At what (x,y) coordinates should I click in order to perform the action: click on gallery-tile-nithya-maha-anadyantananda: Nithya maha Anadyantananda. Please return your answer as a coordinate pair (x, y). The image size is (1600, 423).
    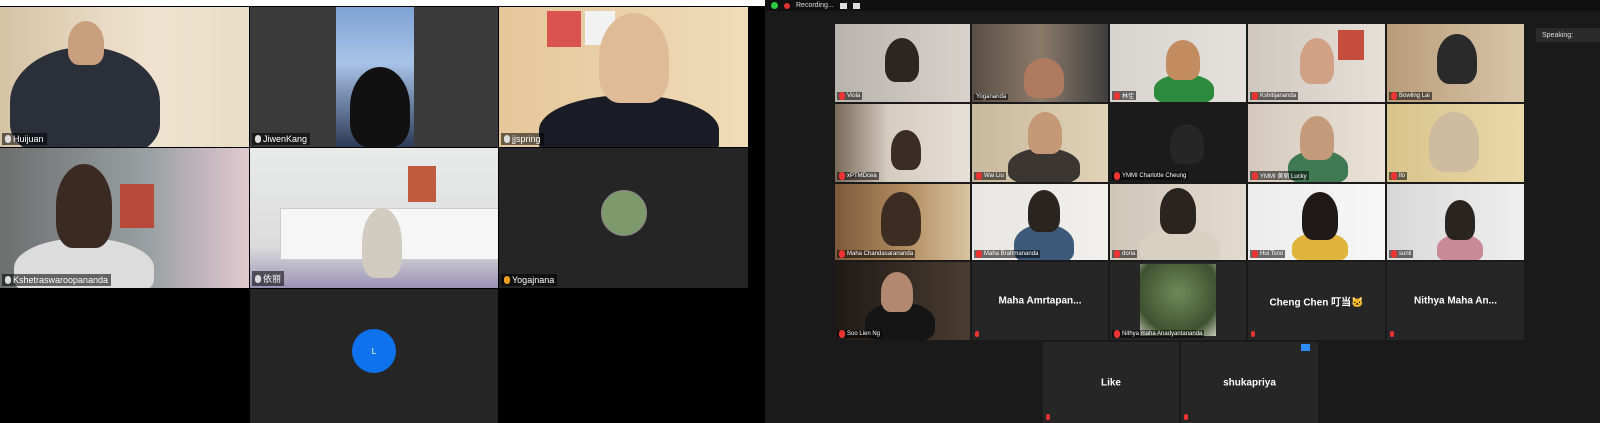
    Looking at the image, I should click on (1178, 301).